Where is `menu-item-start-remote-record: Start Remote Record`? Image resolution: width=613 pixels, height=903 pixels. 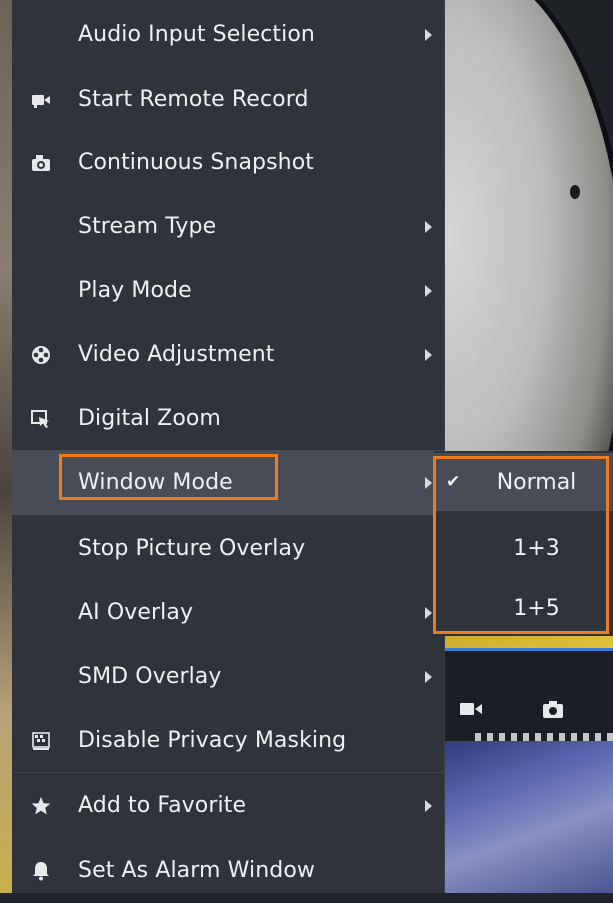 menu-item-start-remote-record: Start Remote Record is located at coordinates (228, 99).